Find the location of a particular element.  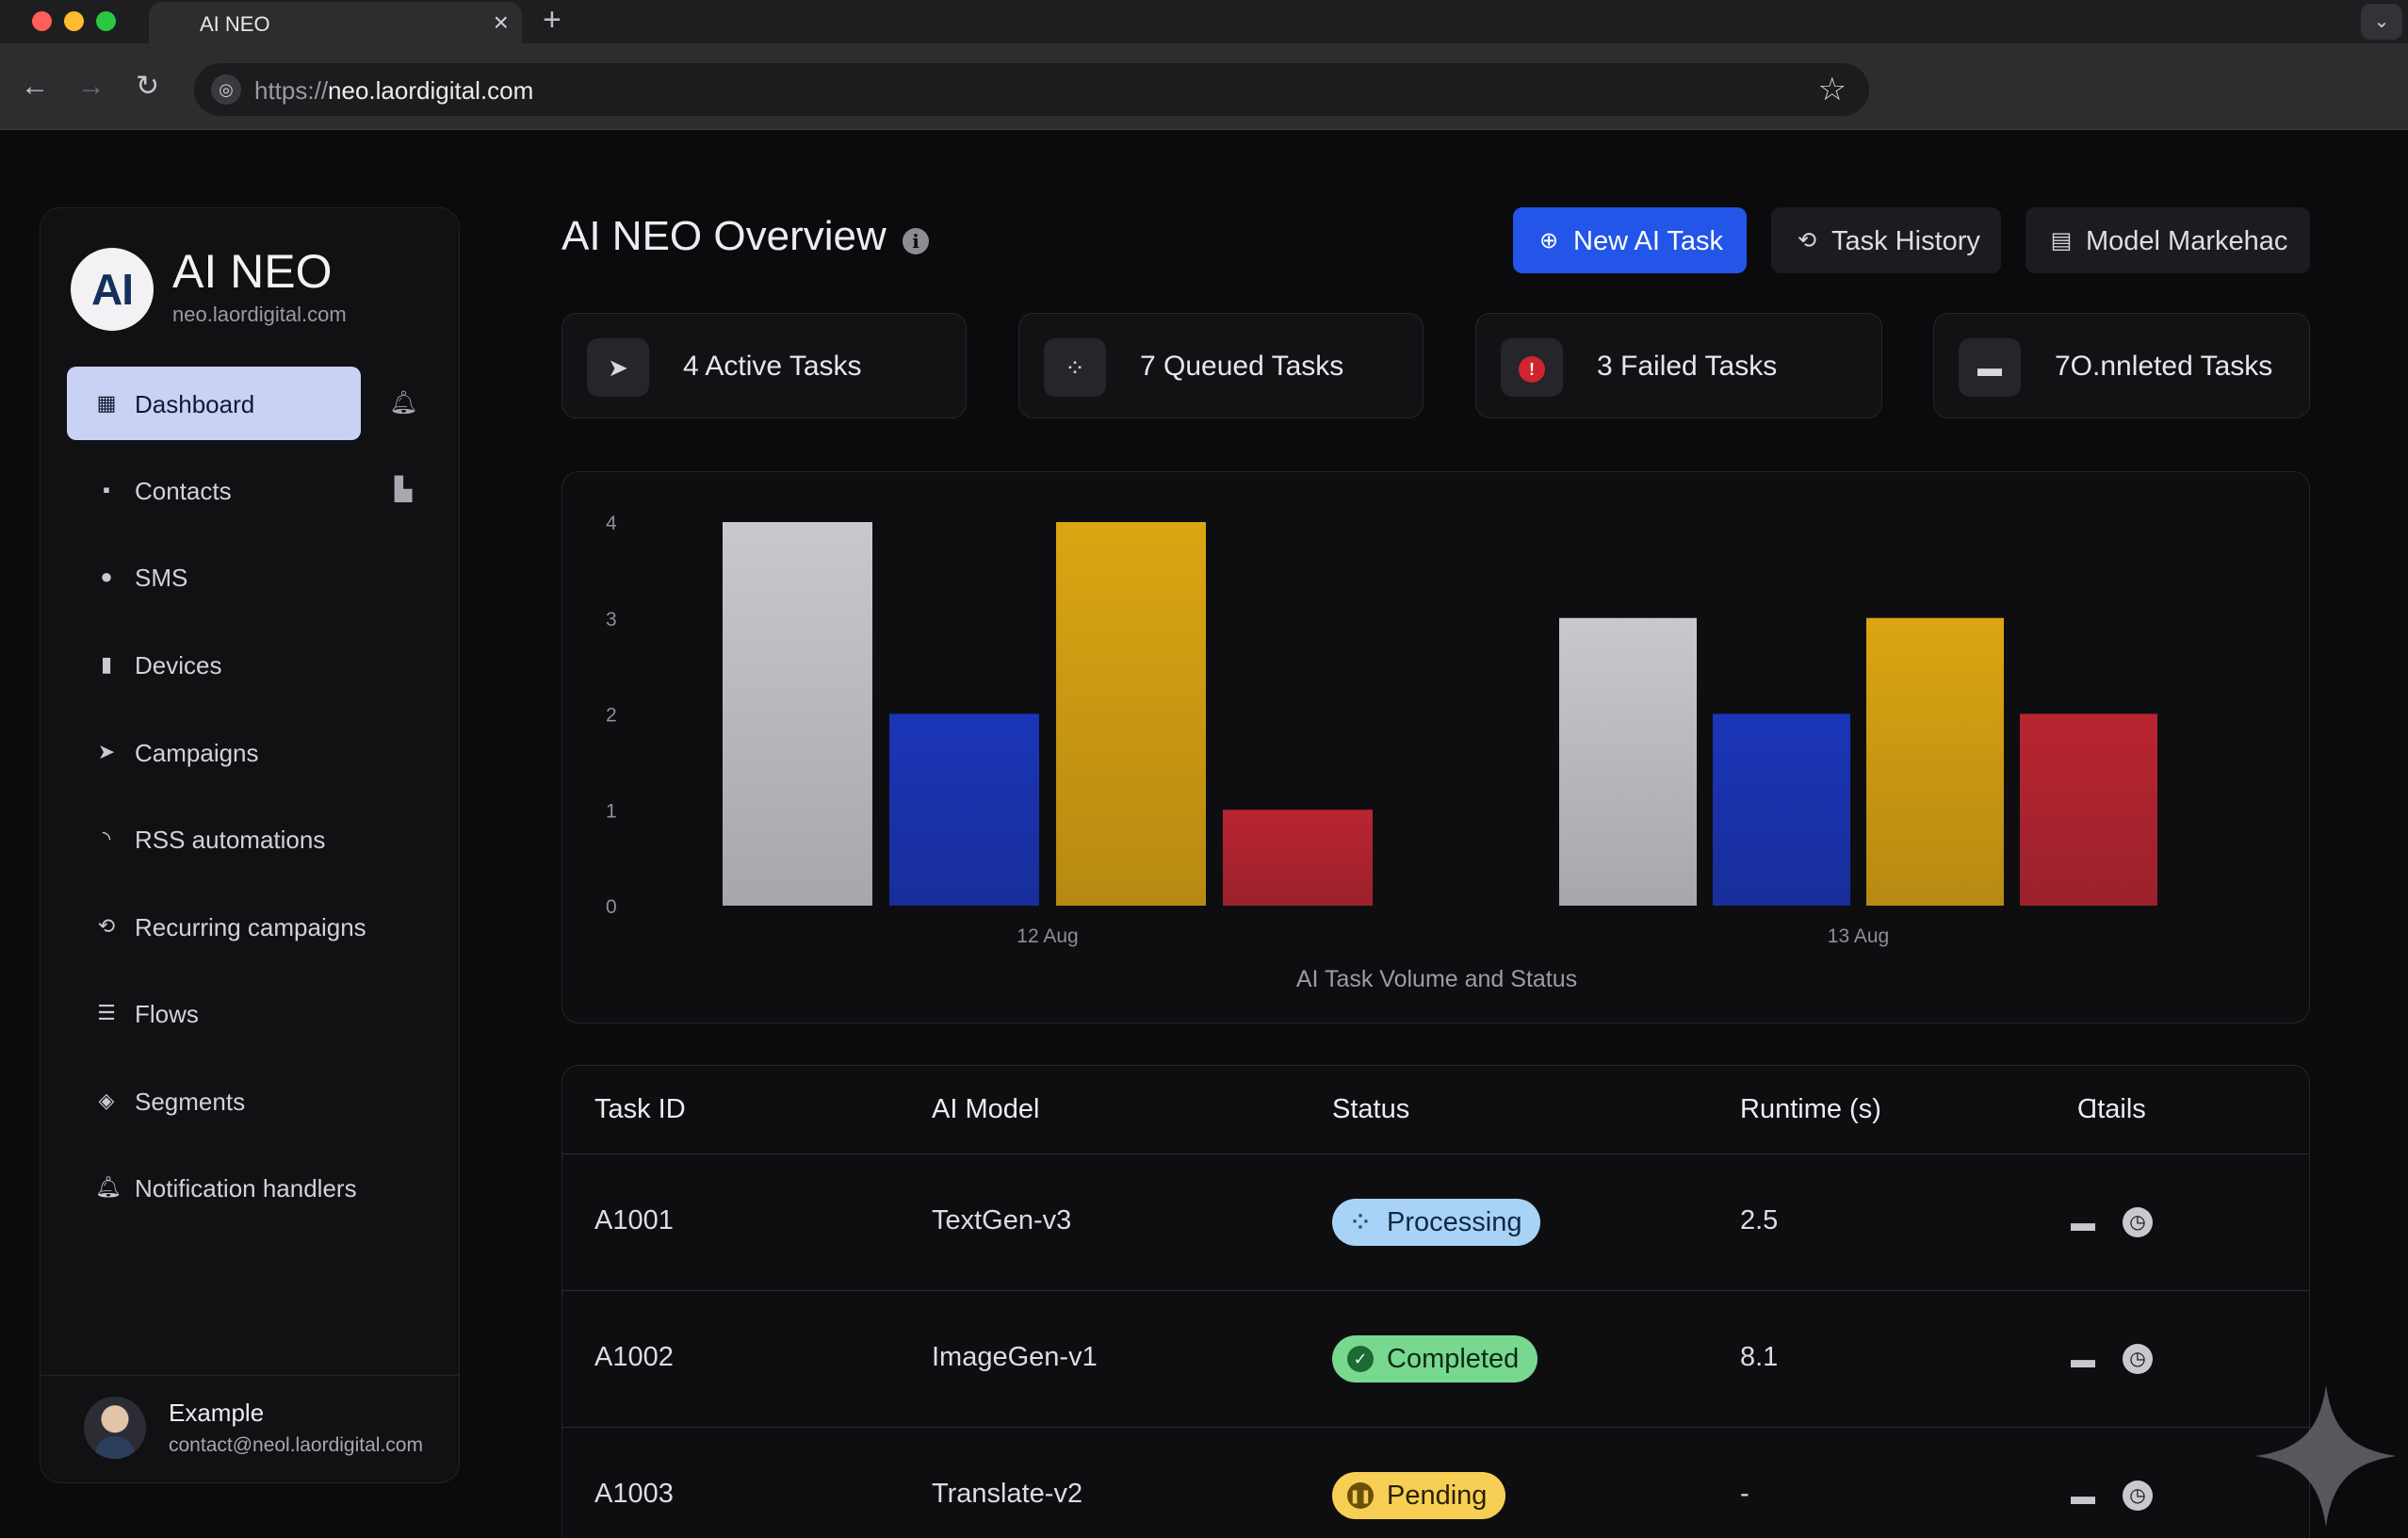

tab-title: AI NEO is located at coordinates (235, 24).